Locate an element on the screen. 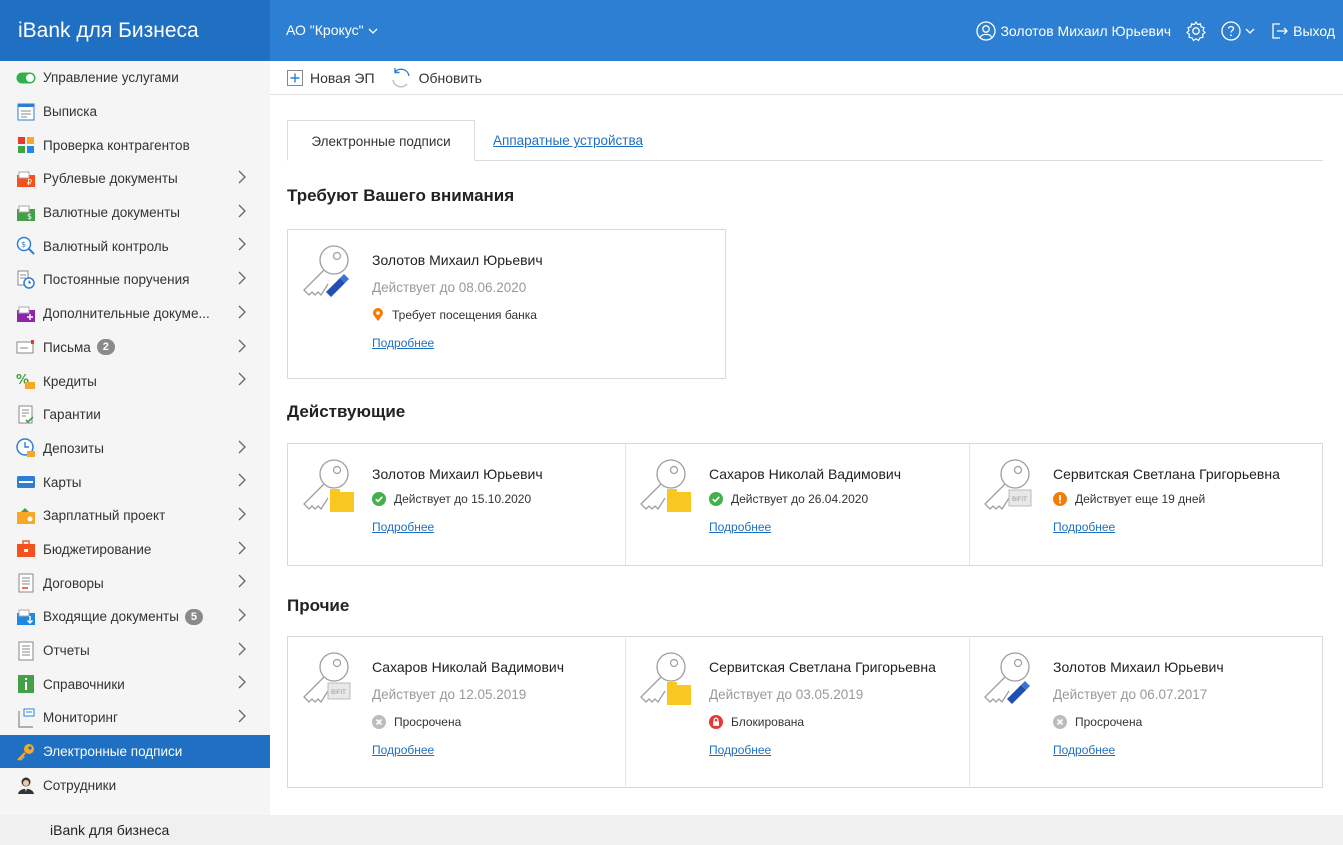  organization-selector: АО "Крокус" is located at coordinates (332, 30).